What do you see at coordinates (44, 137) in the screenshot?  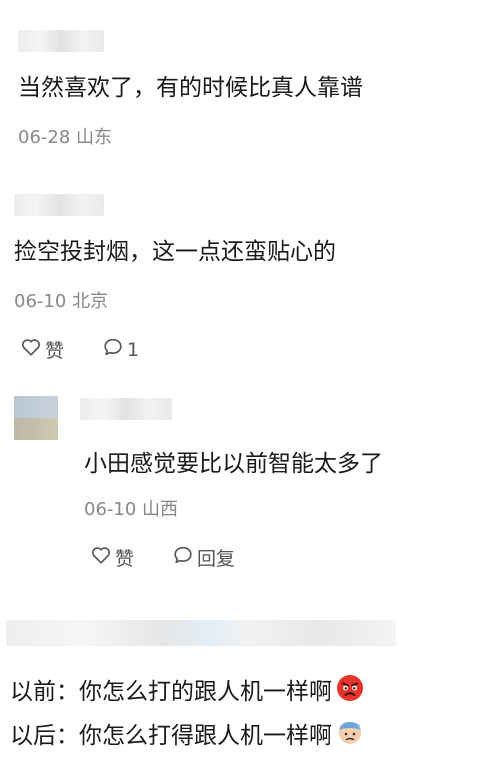 I see `comment-date: 06-28` at bounding box center [44, 137].